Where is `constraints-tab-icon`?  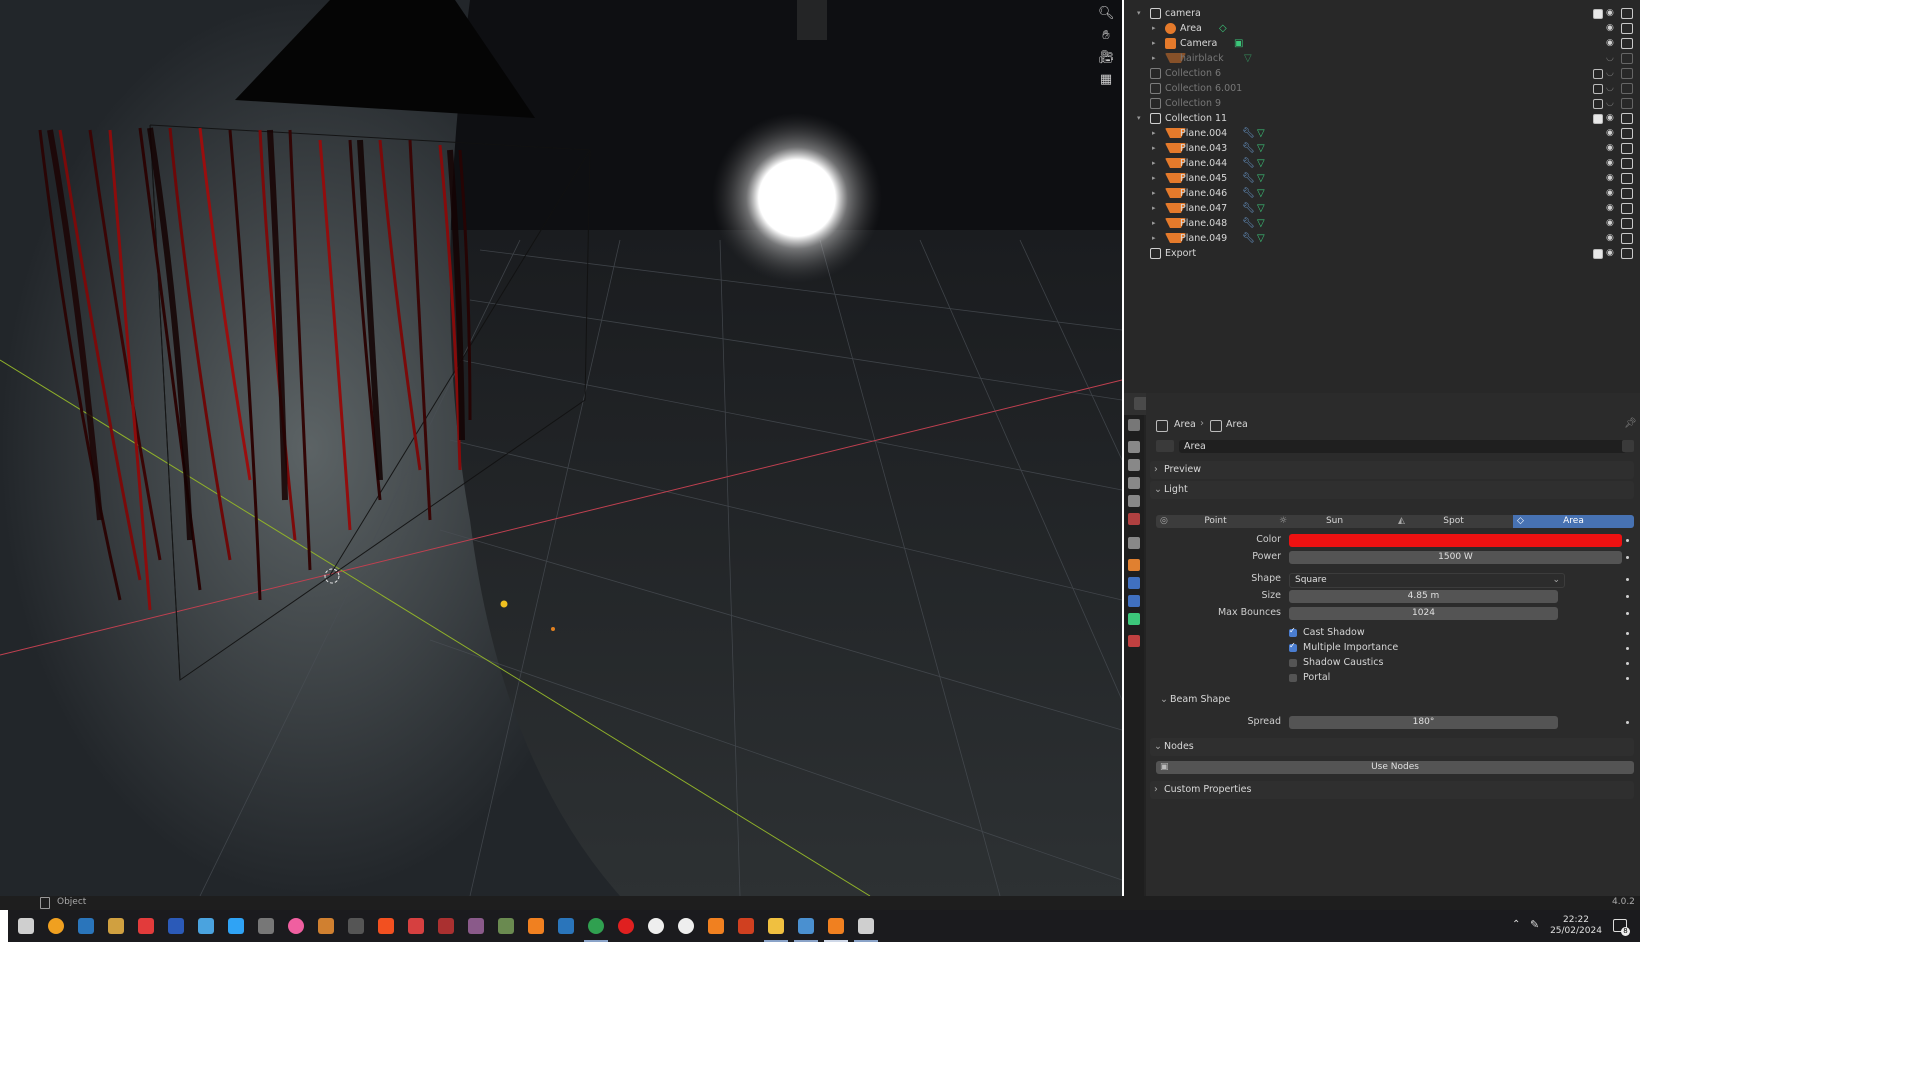
constraints-tab-icon is located at coordinates (1134, 601).